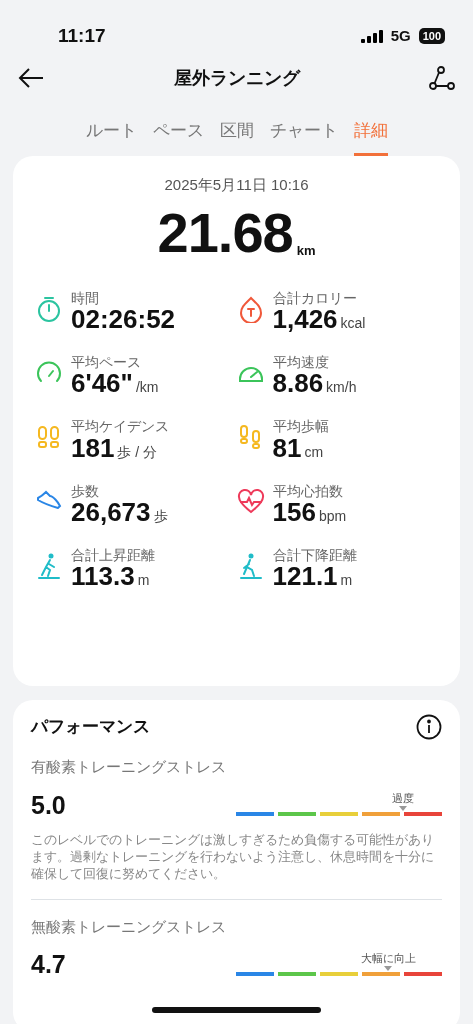 This screenshot has width=473, height=1024. I want to click on metric-value: 181, so click(93, 448).